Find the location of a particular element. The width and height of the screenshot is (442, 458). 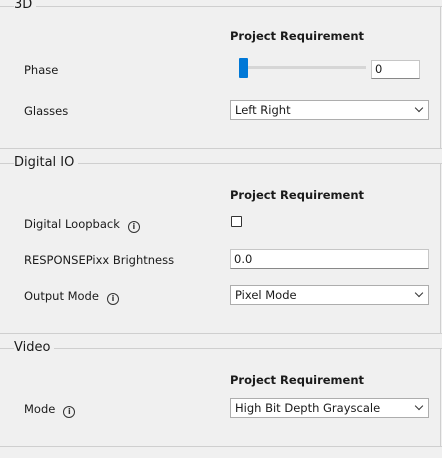

video-mode-select: High Bit Depth Grayscale is located at coordinates (329, 408).